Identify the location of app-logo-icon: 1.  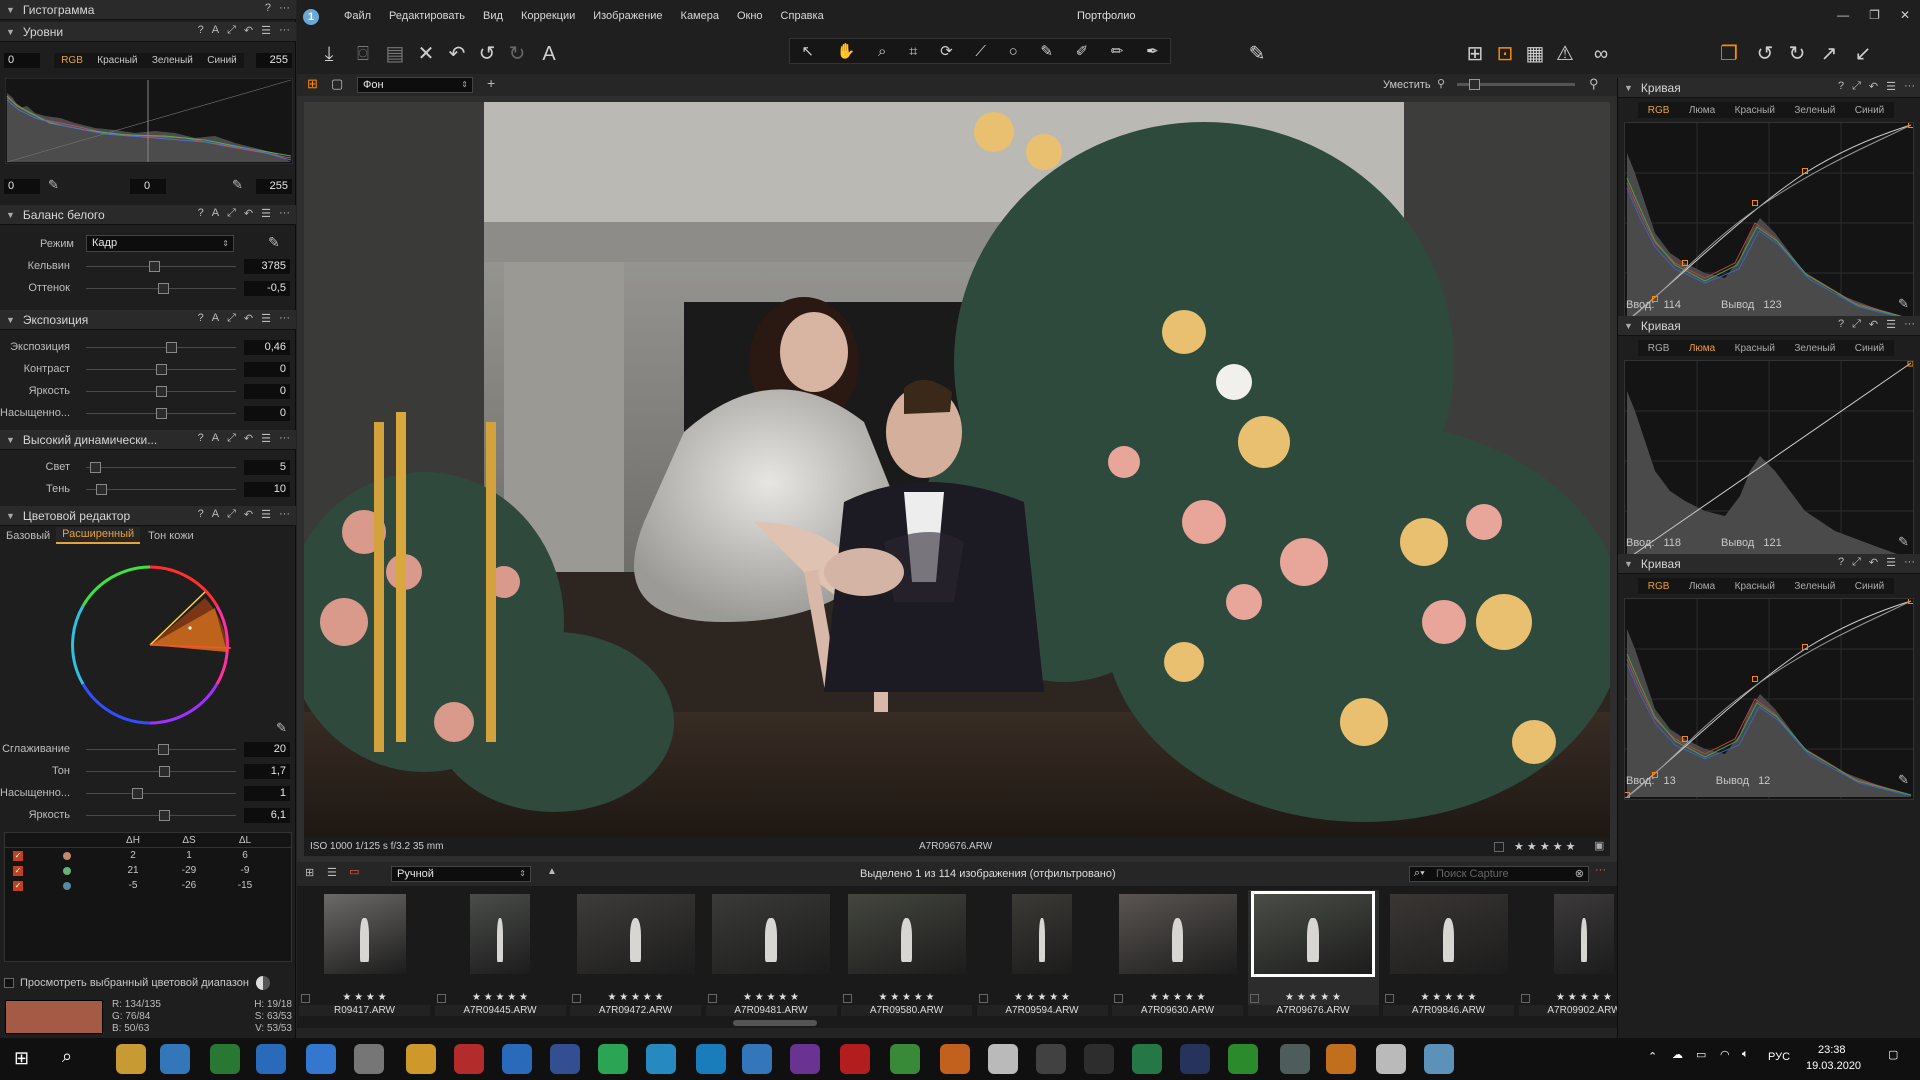
(311, 17).